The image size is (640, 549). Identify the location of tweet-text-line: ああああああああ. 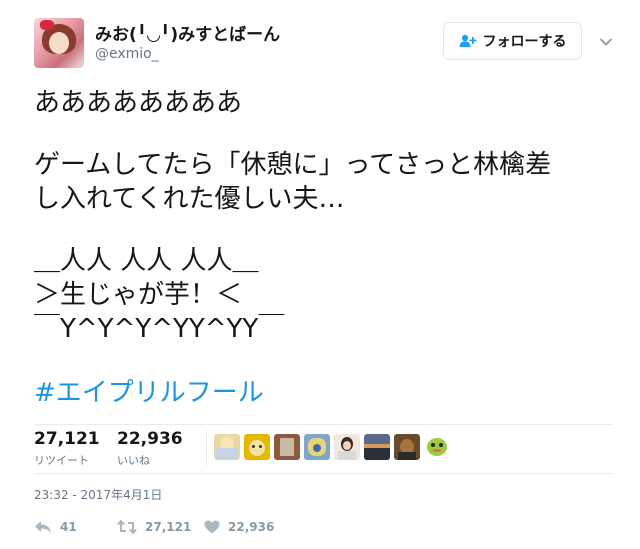
(138, 103).